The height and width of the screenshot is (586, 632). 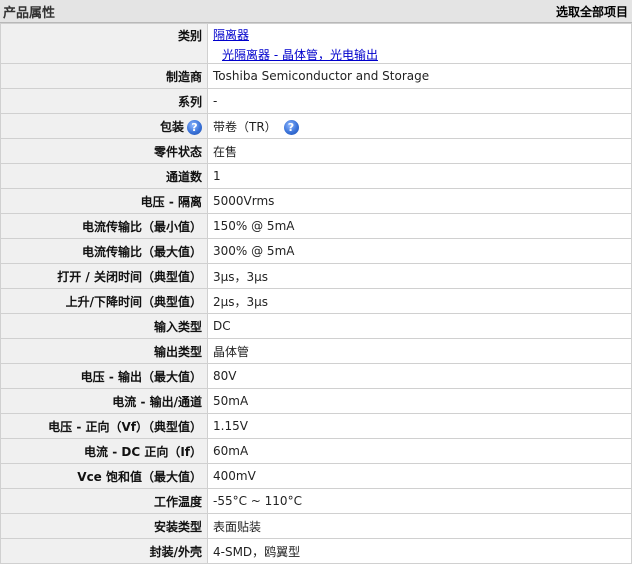 I want to click on attr-label: Vce 饱和值（最大值）, so click(x=104, y=476).